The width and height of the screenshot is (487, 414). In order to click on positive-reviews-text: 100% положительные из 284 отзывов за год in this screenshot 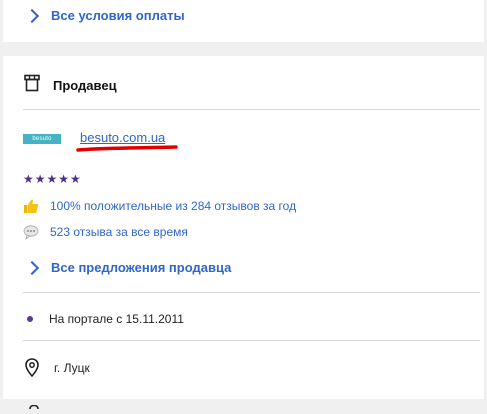, I will do `click(173, 206)`.